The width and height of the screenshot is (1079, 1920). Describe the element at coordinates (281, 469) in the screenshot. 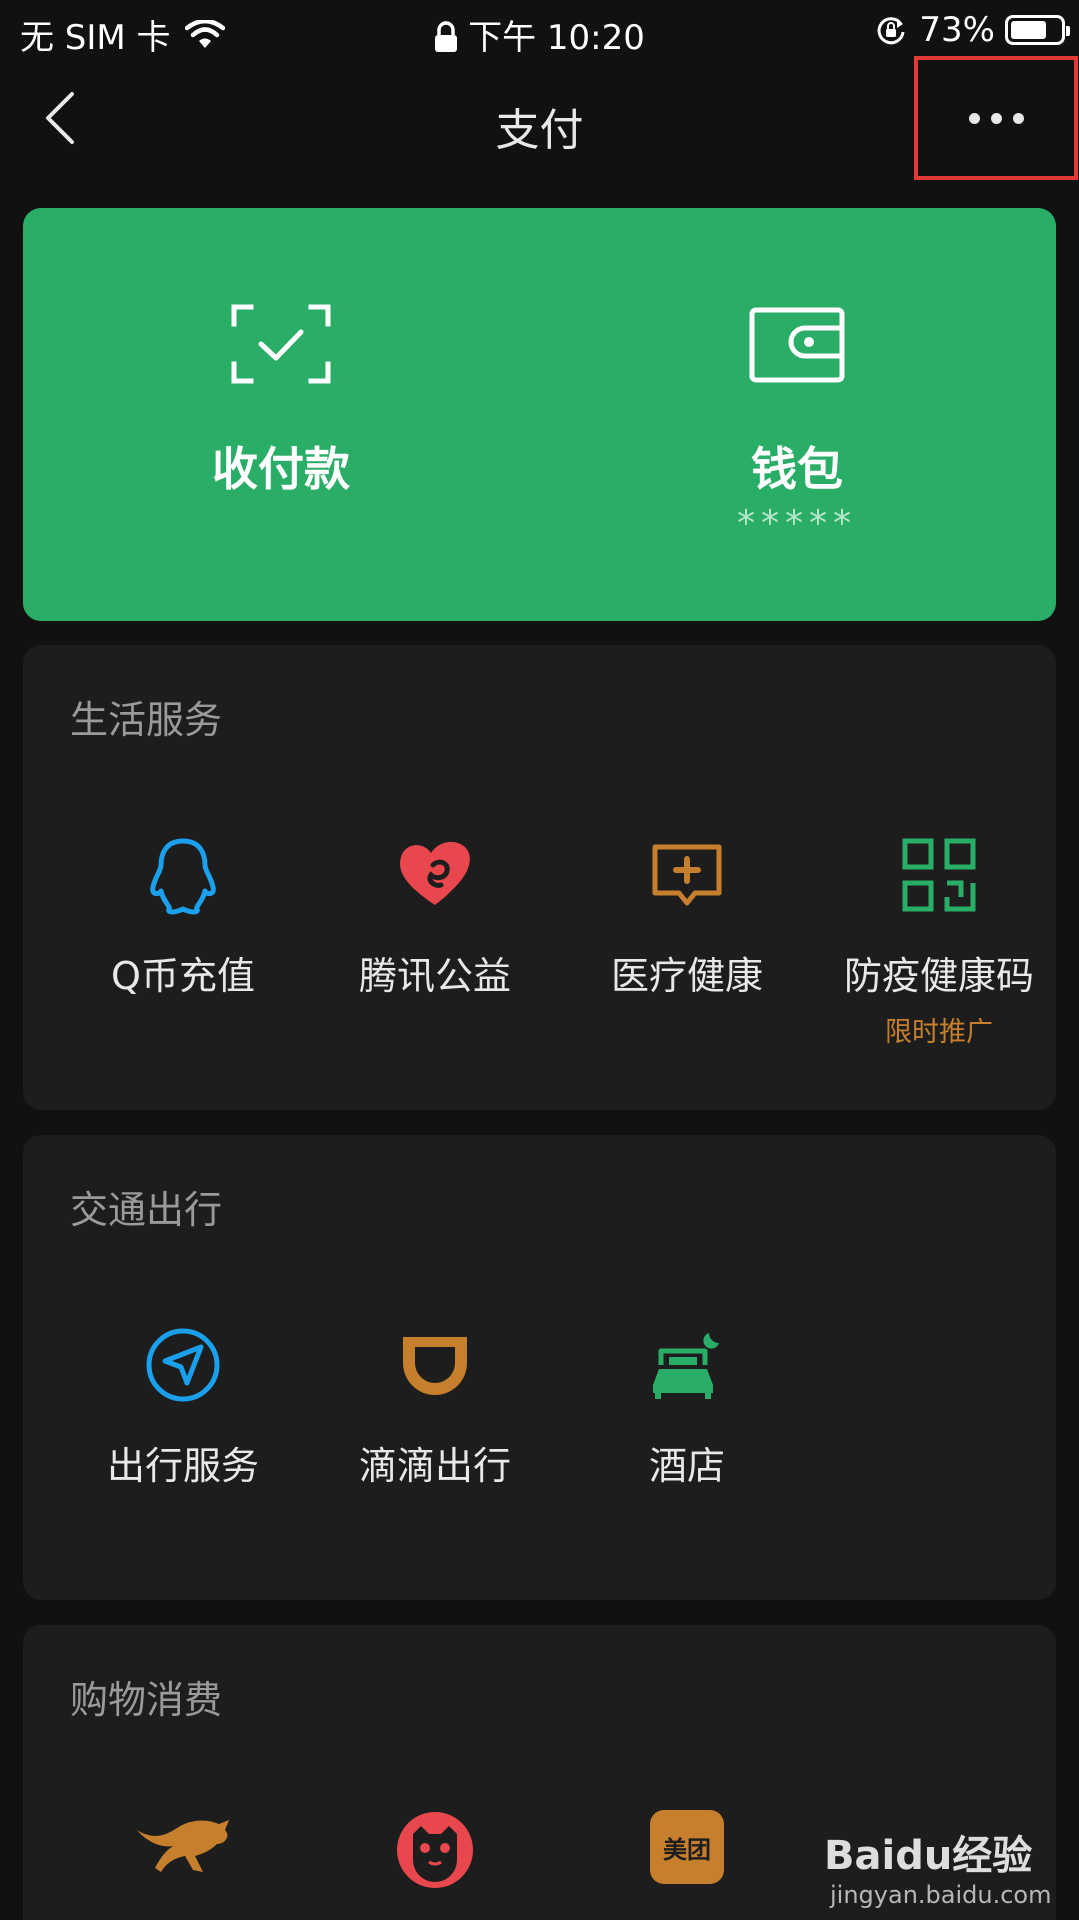

I see `receive-payment-label: 收付款` at that location.